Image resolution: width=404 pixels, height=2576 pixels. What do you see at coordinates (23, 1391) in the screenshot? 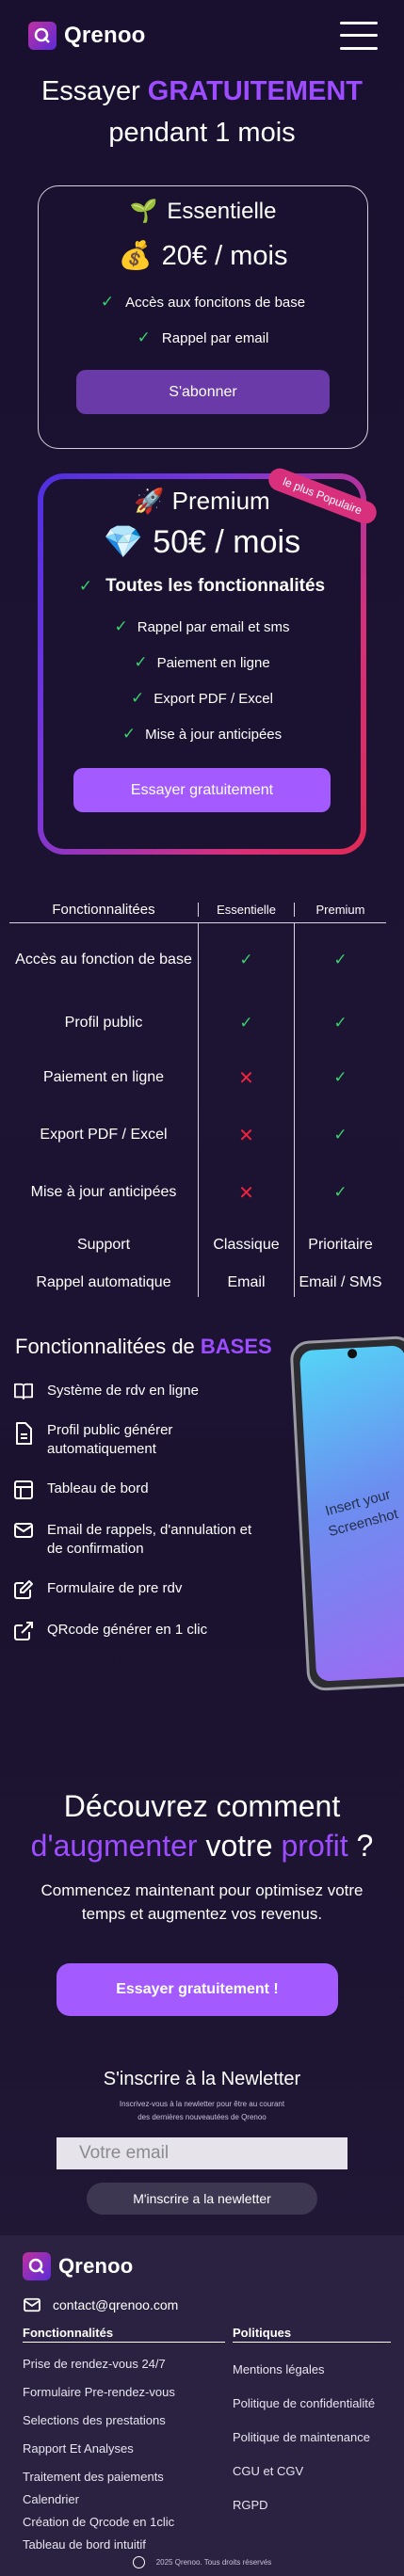
I see `book-icon` at bounding box center [23, 1391].